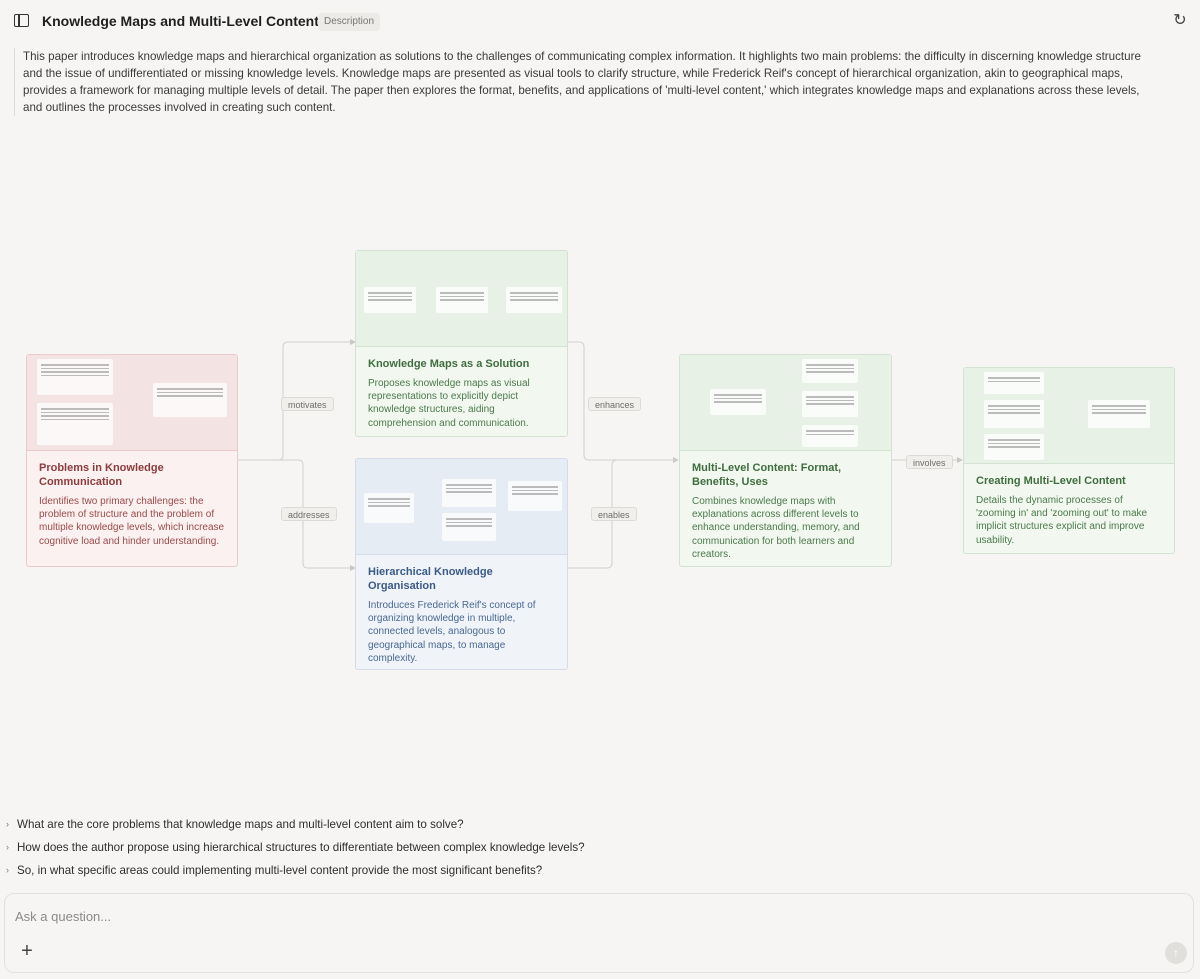 The height and width of the screenshot is (979, 1200). I want to click on node-title: Hierarchical Knowledge Organisation, so click(430, 579).